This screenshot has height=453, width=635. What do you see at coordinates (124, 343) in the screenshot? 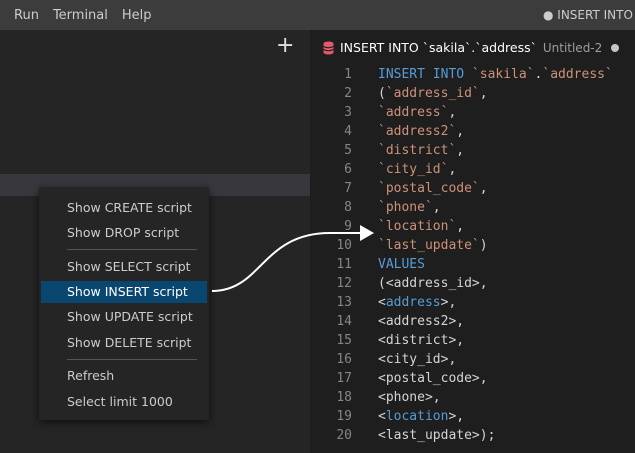
I see `menu-show-delete-script: Show DELETE script` at bounding box center [124, 343].